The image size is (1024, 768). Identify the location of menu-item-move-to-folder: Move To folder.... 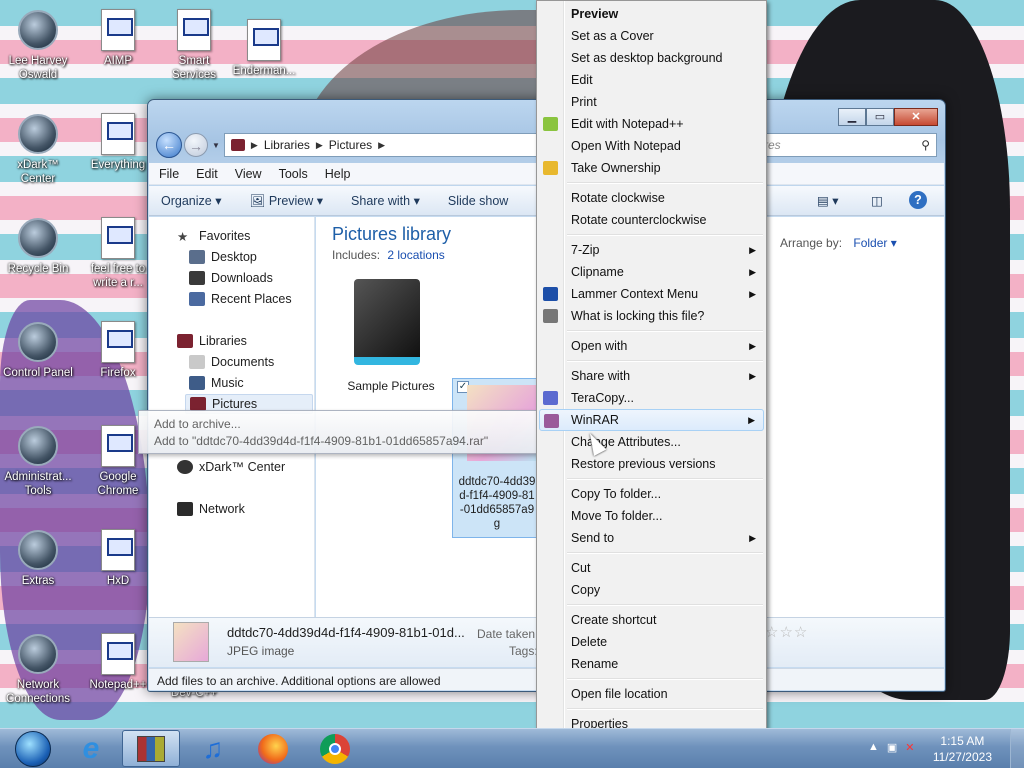
(651, 516).